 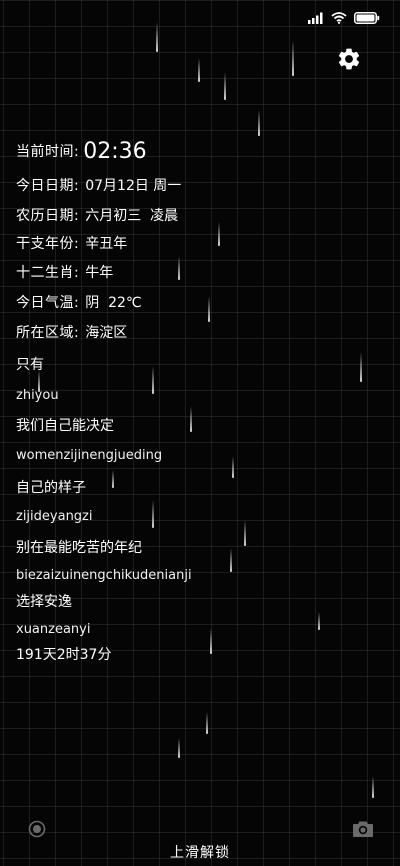 What do you see at coordinates (133, 186) in the screenshot?
I see `date-value: 07月12日 周一` at bounding box center [133, 186].